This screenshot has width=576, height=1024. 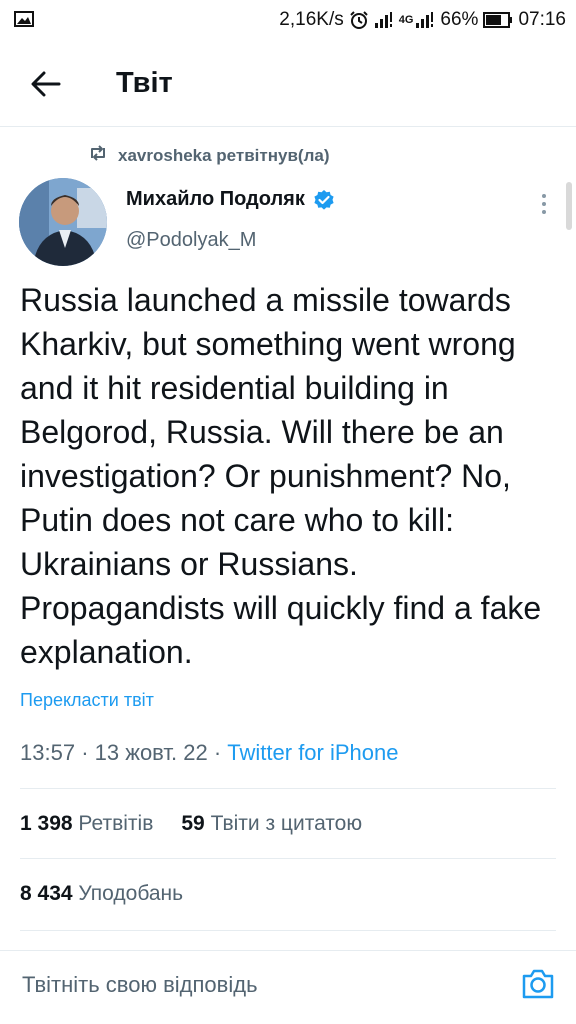 What do you see at coordinates (459, 19) in the screenshot?
I see `battery-percent: 66%` at bounding box center [459, 19].